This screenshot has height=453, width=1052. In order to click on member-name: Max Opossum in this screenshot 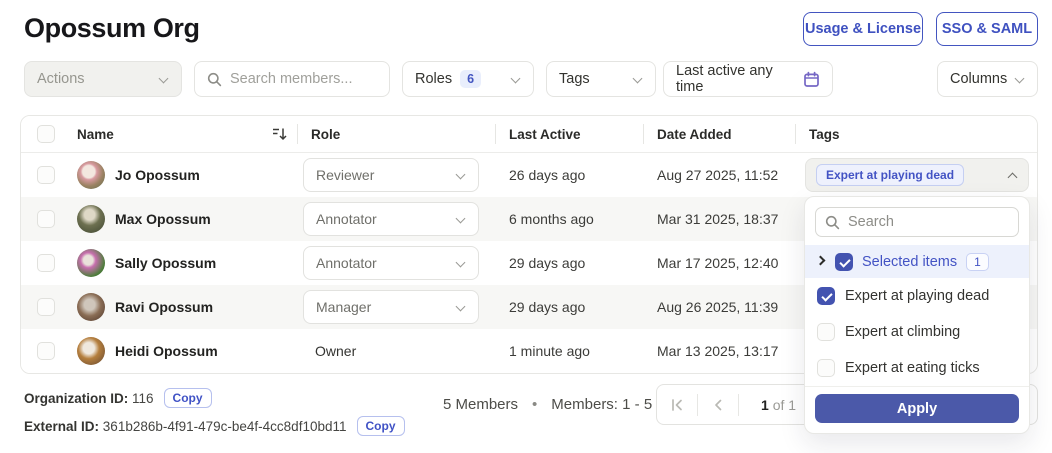, I will do `click(163, 219)`.